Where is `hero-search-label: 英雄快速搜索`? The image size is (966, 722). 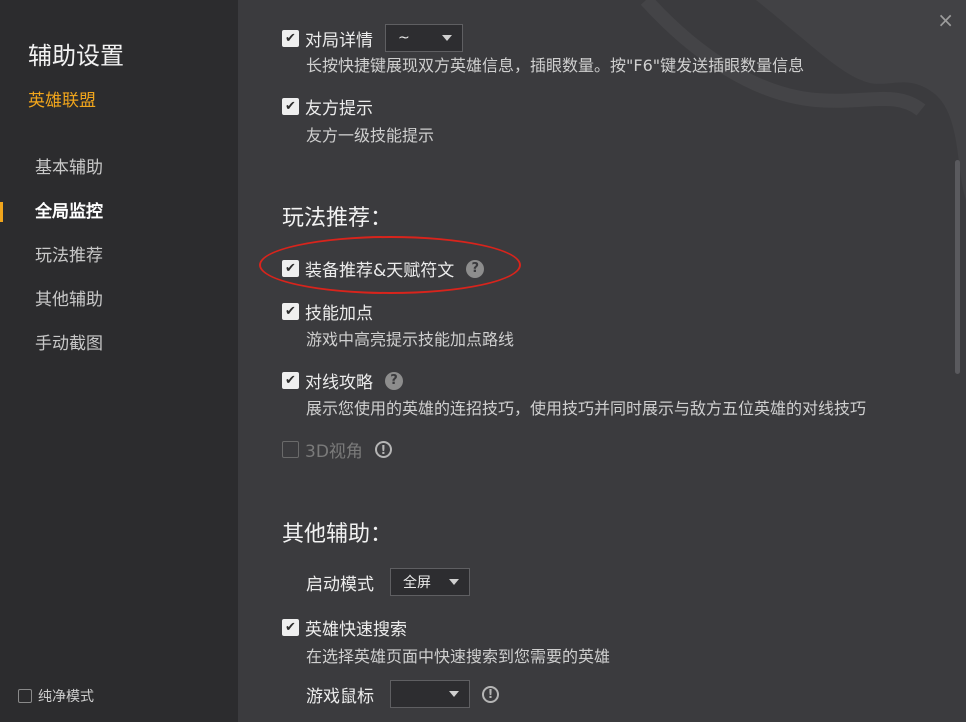
hero-search-label: 英雄快速搜索 is located at coordinates (356, 630).